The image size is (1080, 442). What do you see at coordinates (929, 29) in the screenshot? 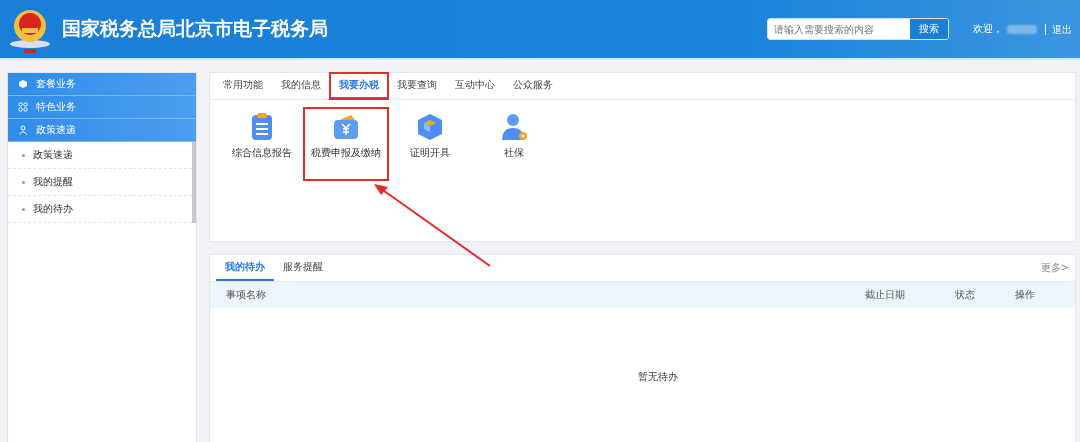
I see `search-button: 搜索` at bounding box center [929, 29].